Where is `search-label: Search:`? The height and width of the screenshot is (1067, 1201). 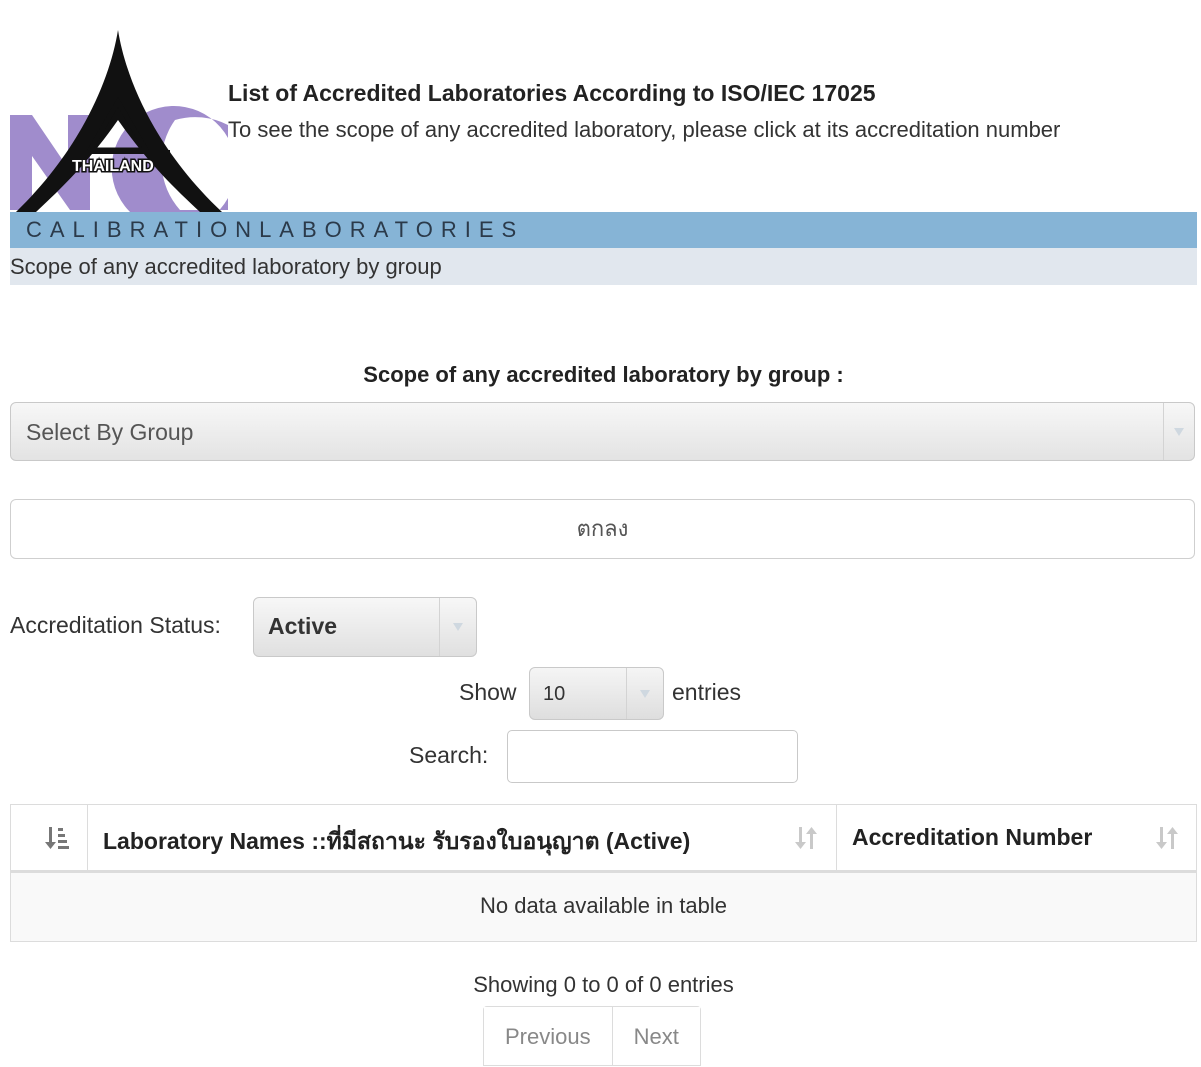
search-label: Search: is located at coordinates (449, 755).